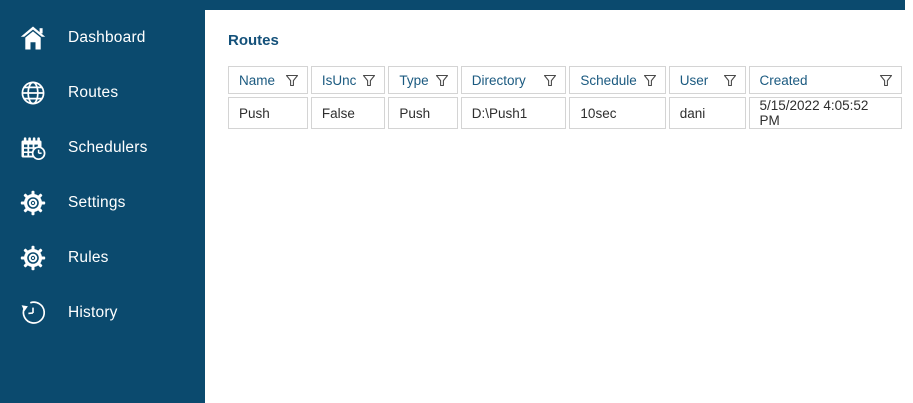 Image resolution: width=913 pixels, height=403 pixels. Describe the element at coordinates (257, 80) in the screenshot. I see `column-label: Name` at that location.